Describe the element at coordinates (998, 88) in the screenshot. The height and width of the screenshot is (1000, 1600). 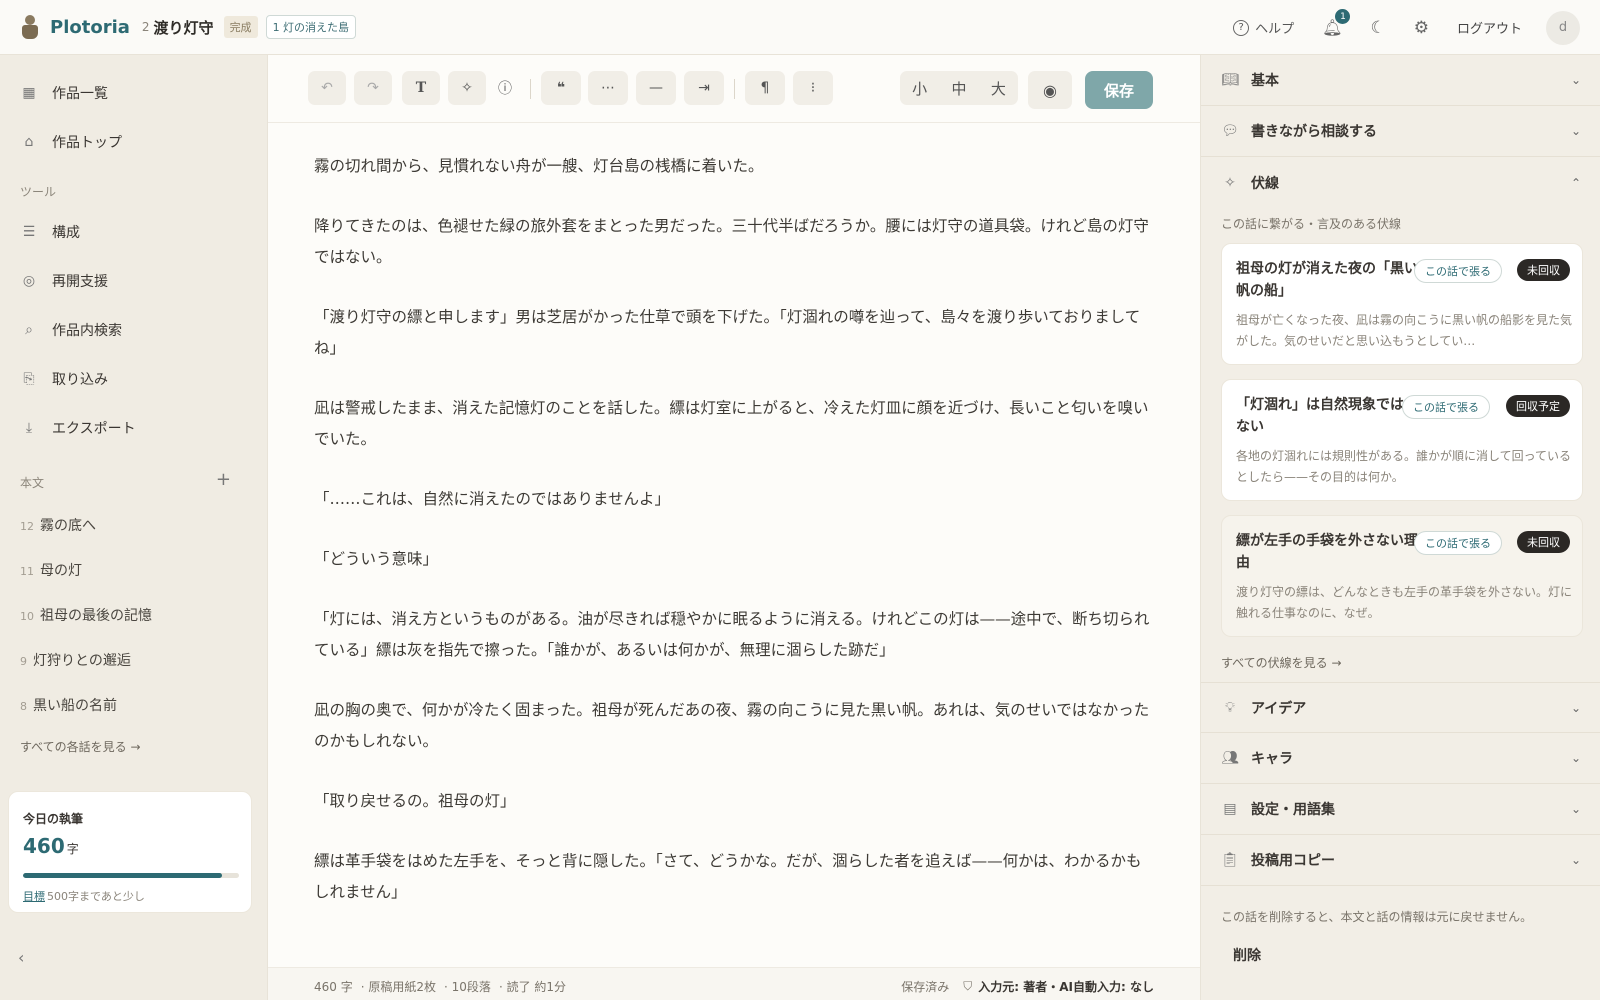
I see `font-size-large: 大` at that location.